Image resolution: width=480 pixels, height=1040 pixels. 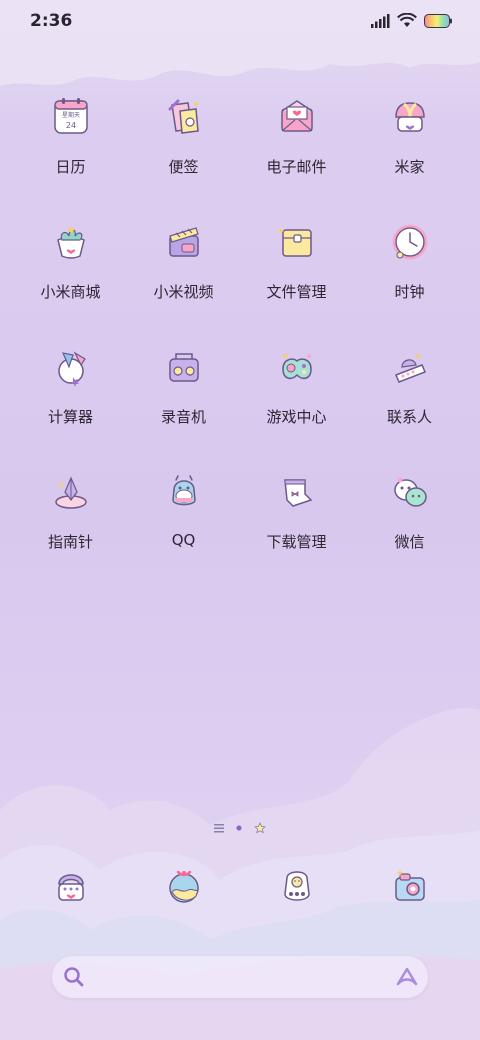 I want to click on app-files: 文件管理, so click(x=296, y=263).